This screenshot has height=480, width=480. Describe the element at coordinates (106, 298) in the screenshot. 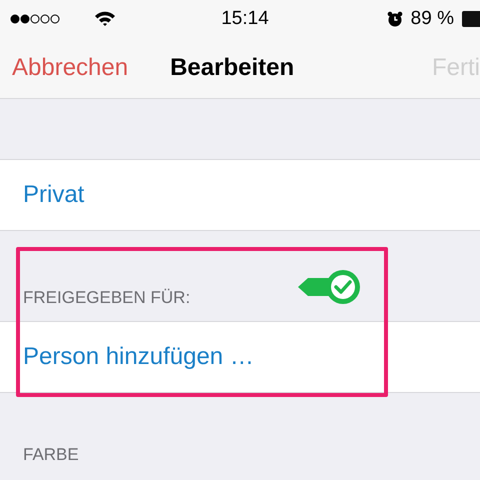

I see `section-header: FREIGEGEBEN FÜR:` at that location.